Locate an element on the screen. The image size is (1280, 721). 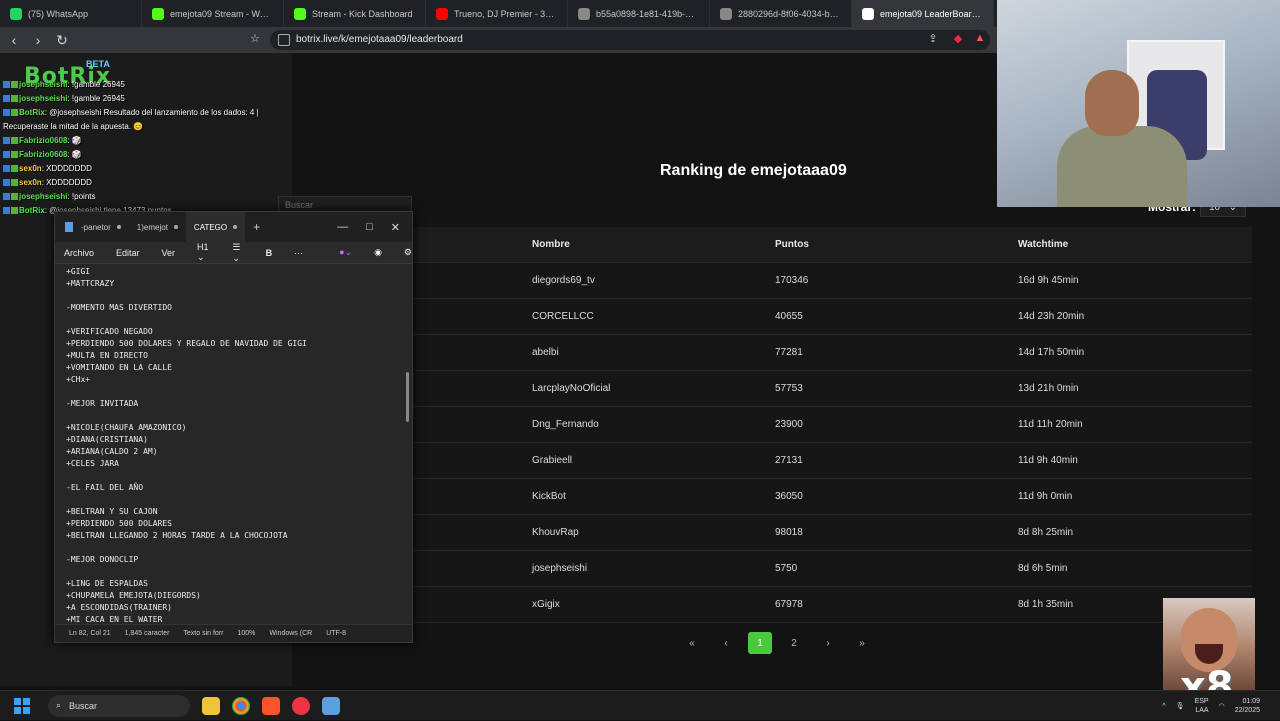
notepad-taskbar-icon is located at coordinates (331, 705).